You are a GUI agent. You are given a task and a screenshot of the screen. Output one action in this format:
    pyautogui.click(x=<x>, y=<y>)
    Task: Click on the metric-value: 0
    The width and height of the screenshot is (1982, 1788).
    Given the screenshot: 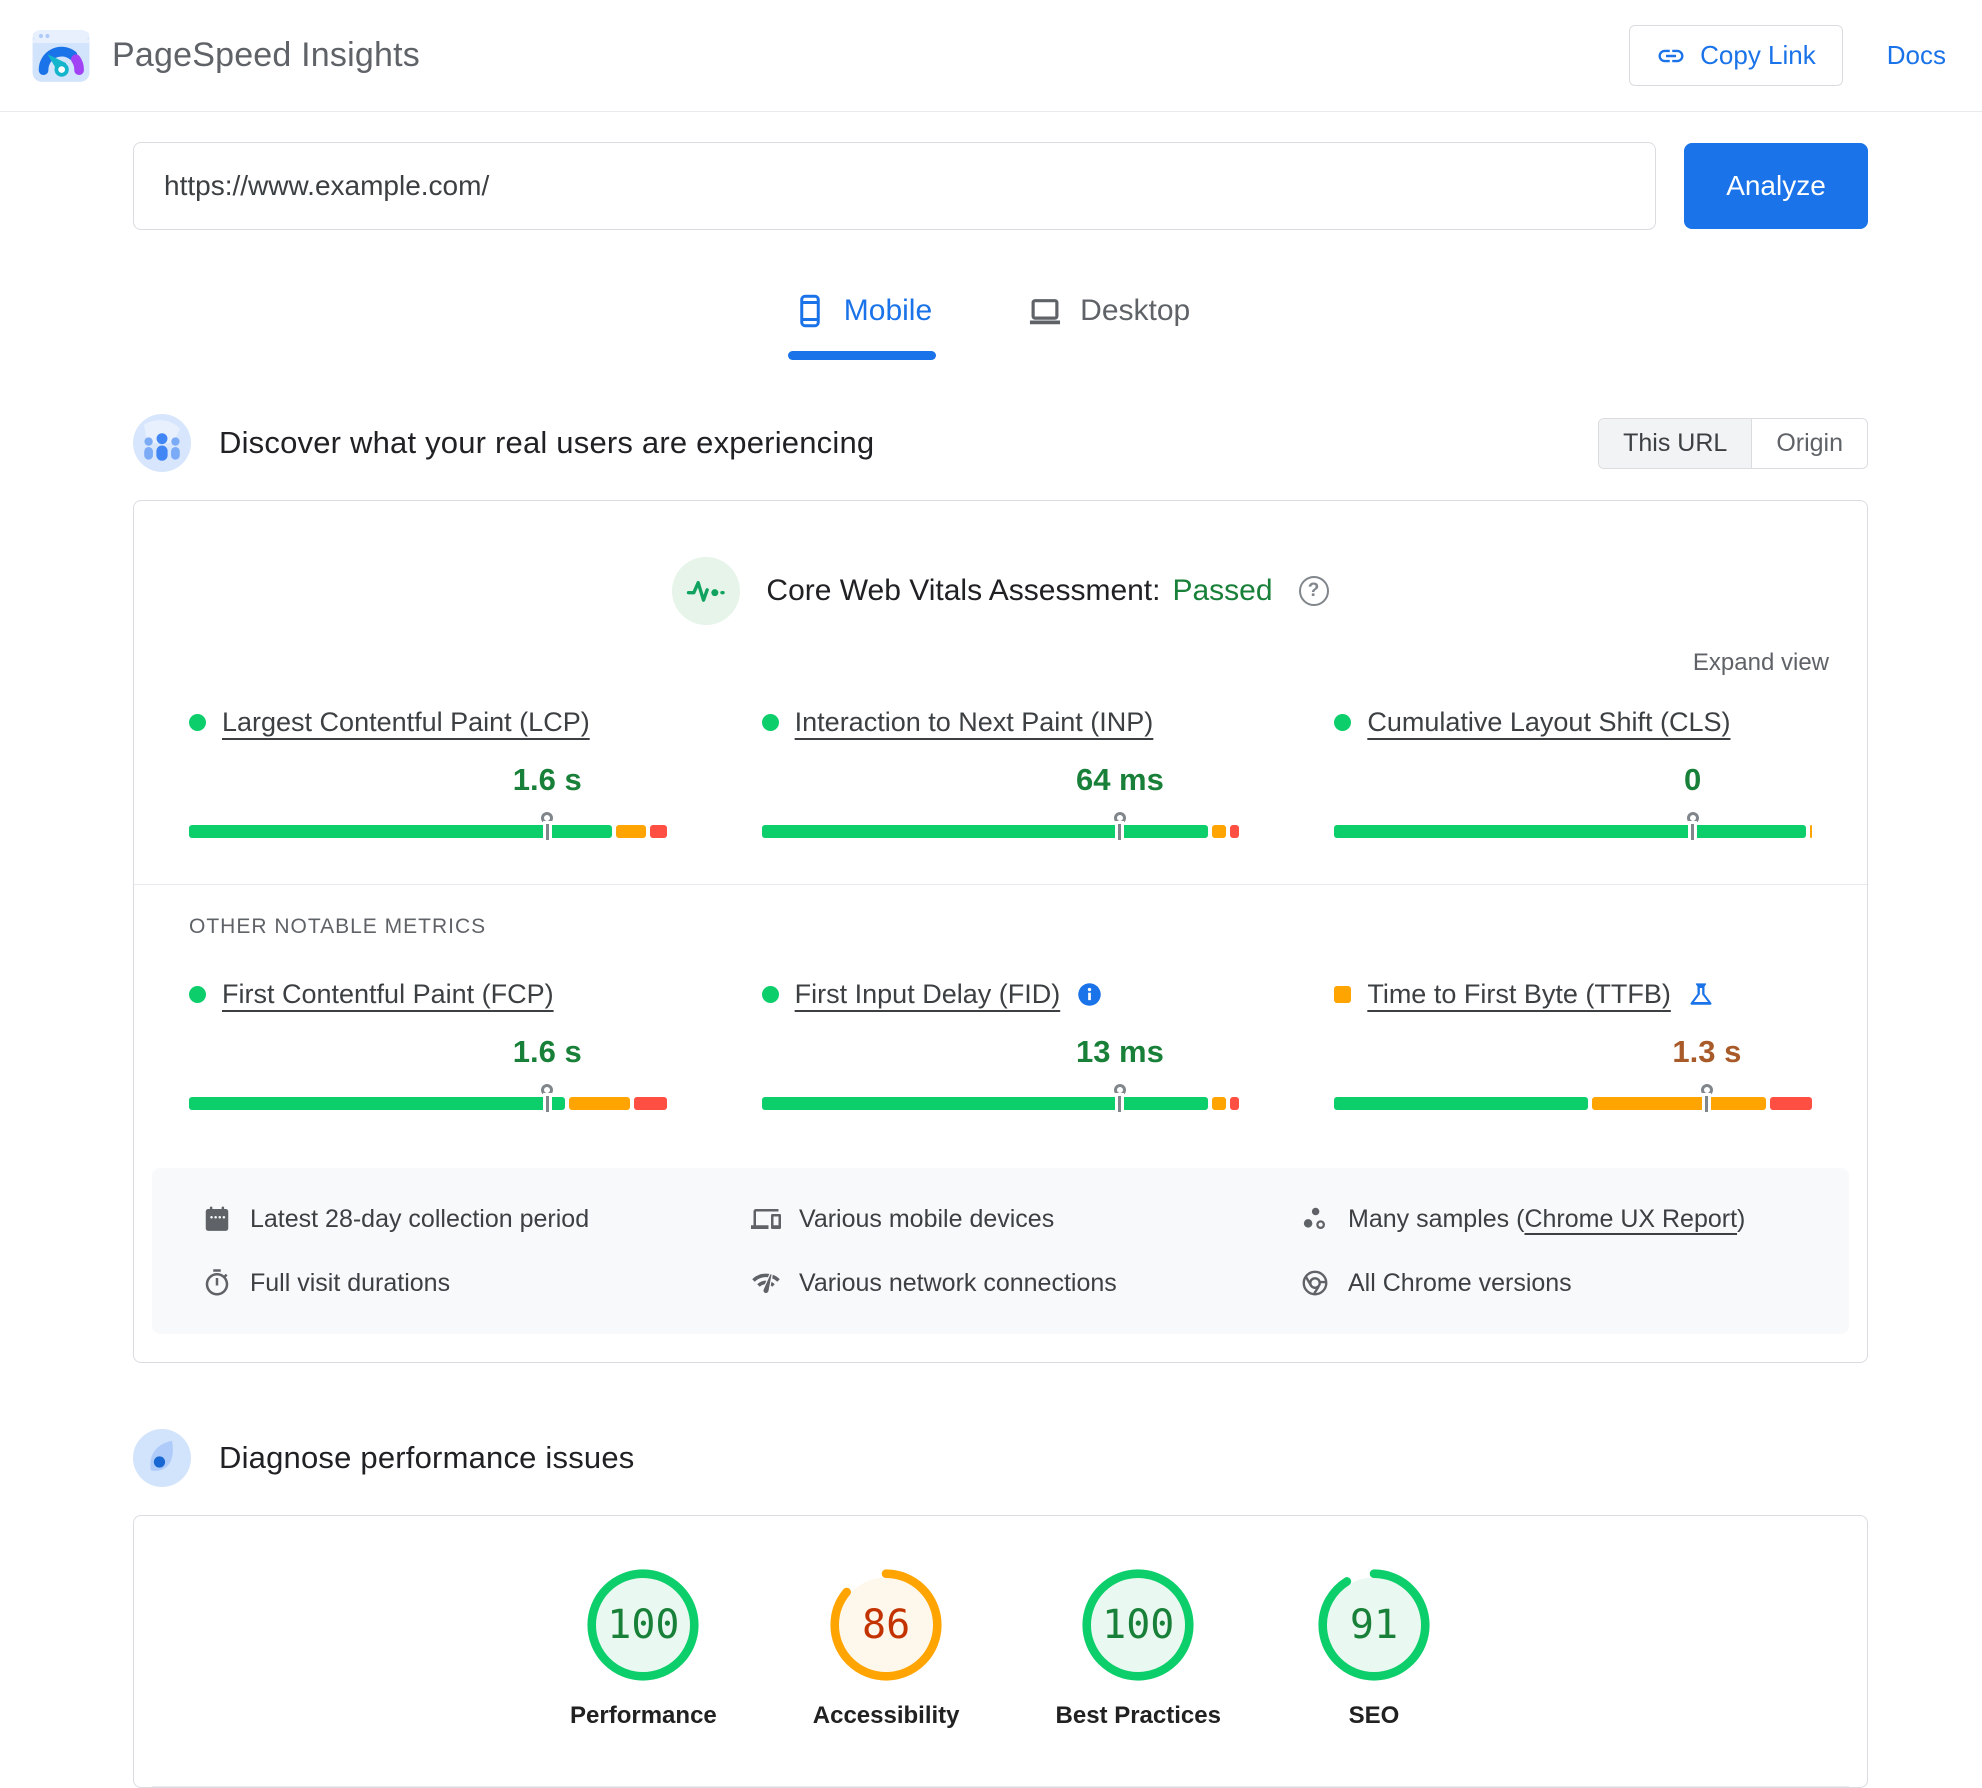 What is the action you would take?
    pyautogui.click(x=1692, y=779)
    